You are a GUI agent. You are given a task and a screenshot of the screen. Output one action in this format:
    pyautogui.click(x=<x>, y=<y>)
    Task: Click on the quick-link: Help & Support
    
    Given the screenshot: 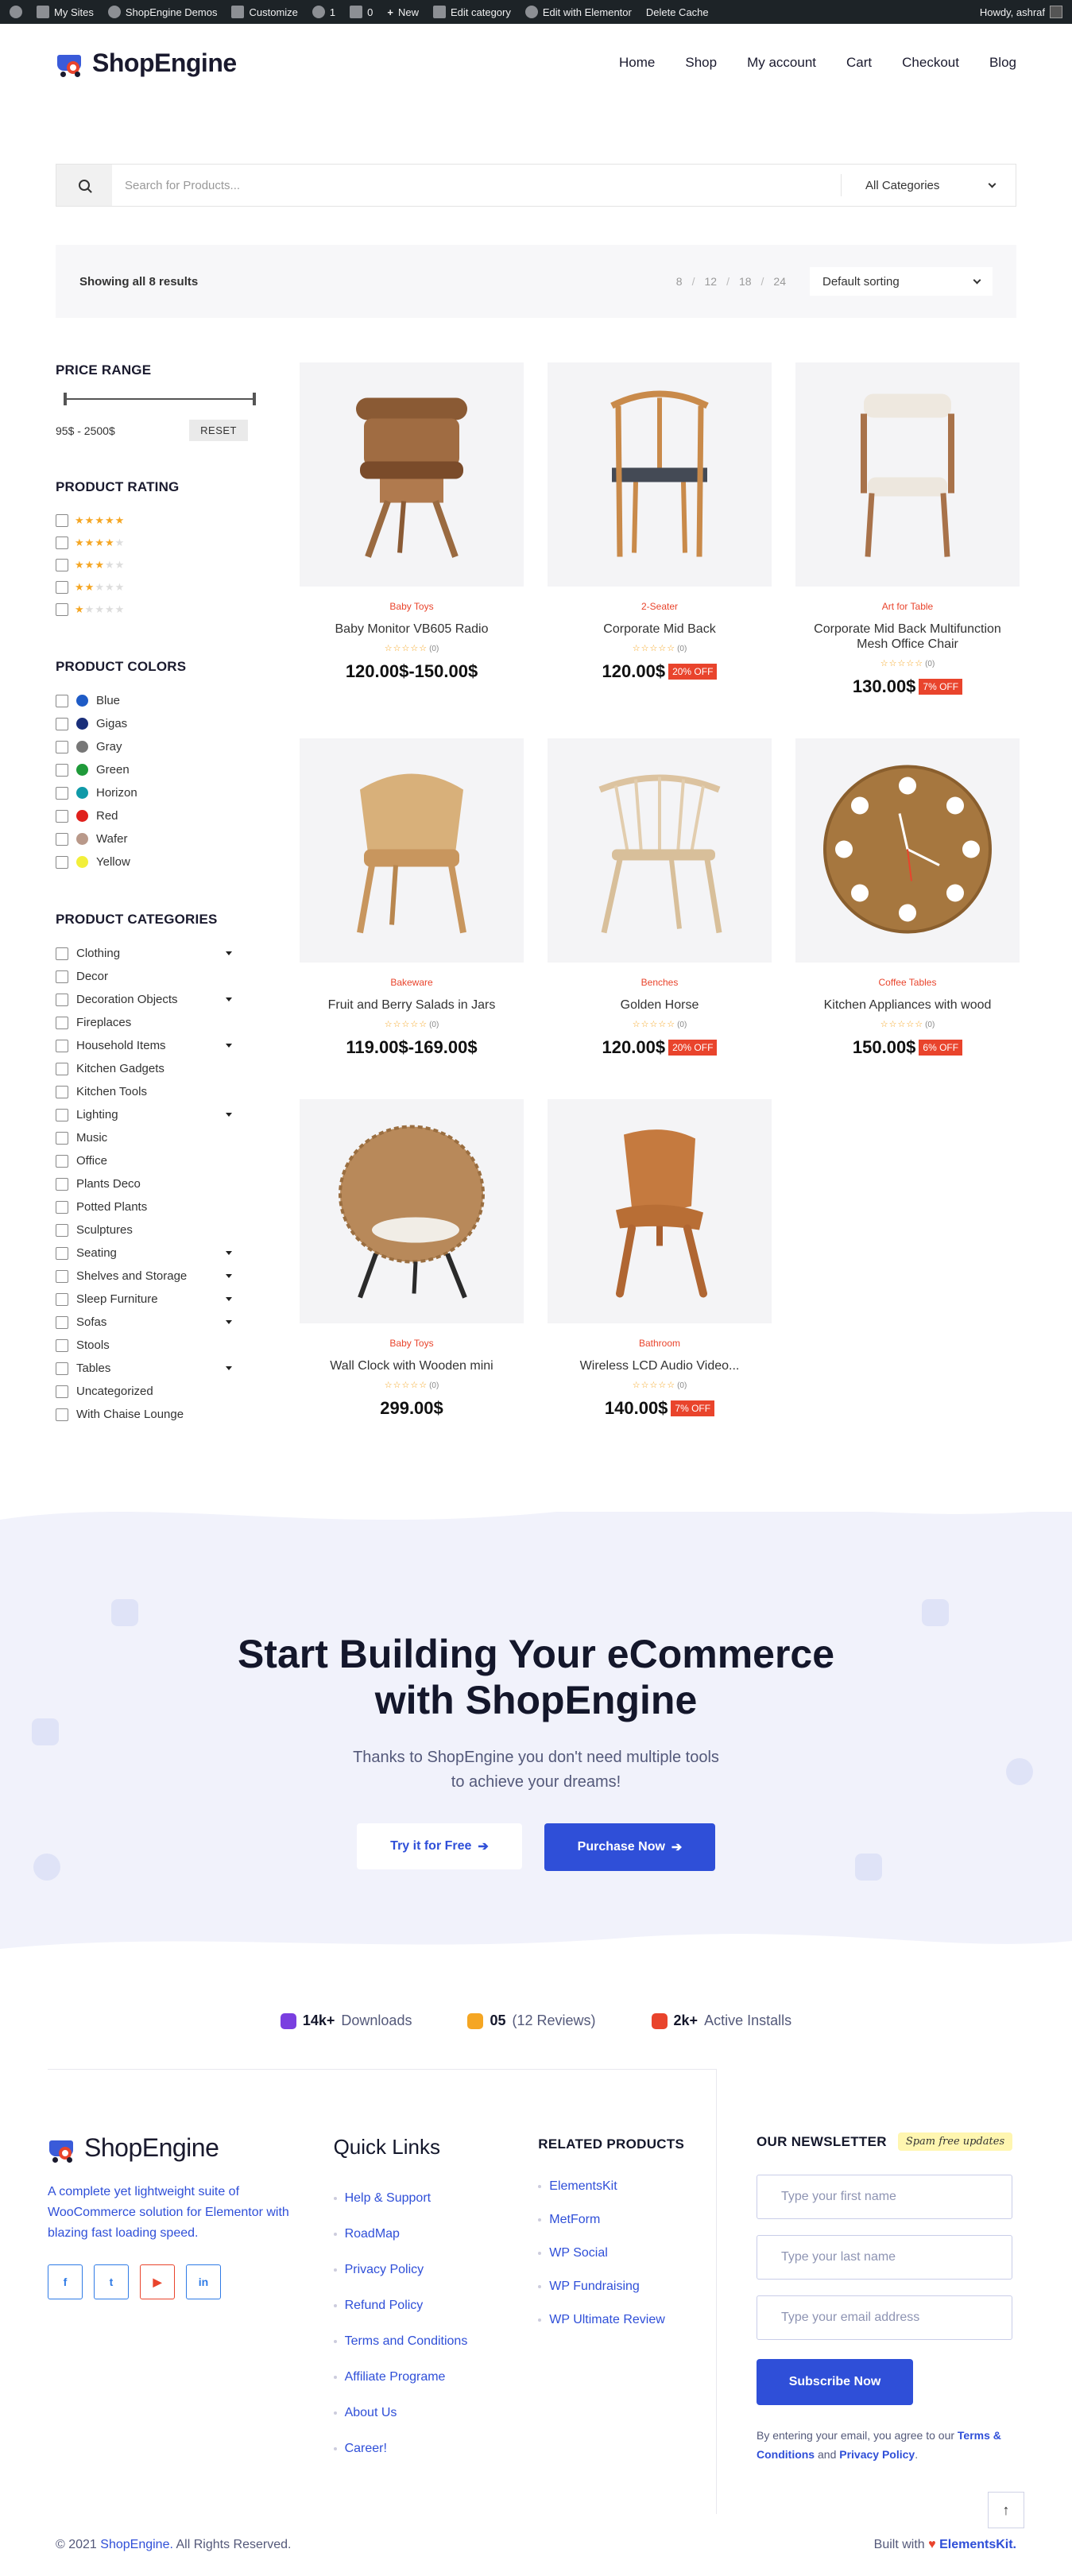 What is the action you would take?
    pyautogui.click(x=436, y=2198)
    